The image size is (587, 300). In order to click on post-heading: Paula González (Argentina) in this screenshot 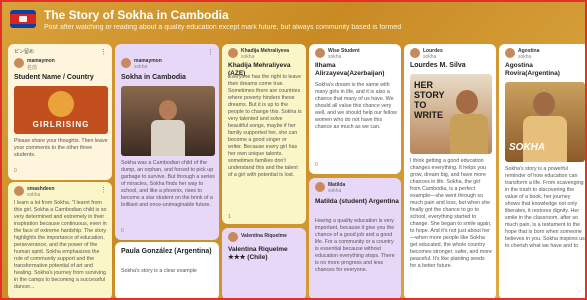, I will do `click(166, 251)`.